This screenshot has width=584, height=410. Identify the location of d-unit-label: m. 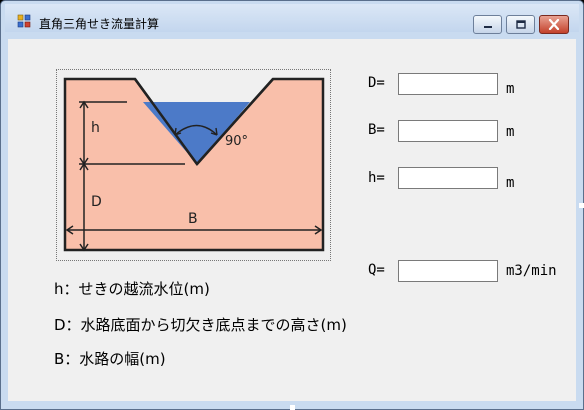
(510, 89).